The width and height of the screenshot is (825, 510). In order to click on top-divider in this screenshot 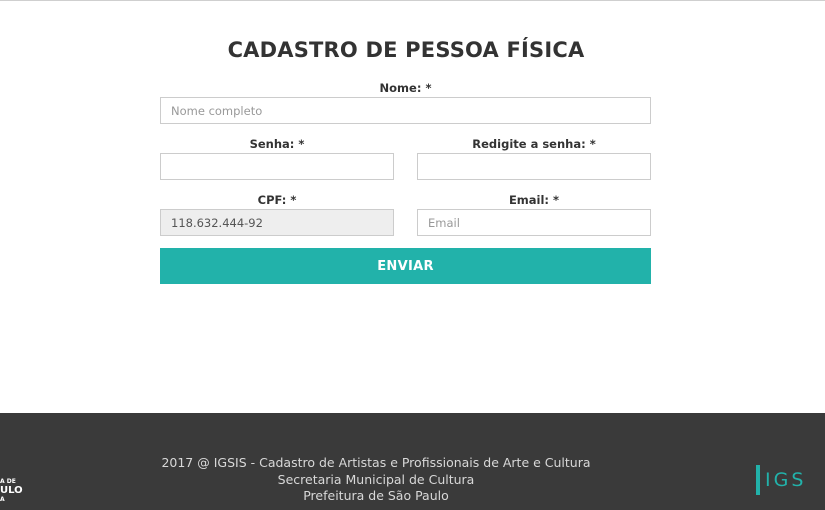, I will do `click(412, 0)`.